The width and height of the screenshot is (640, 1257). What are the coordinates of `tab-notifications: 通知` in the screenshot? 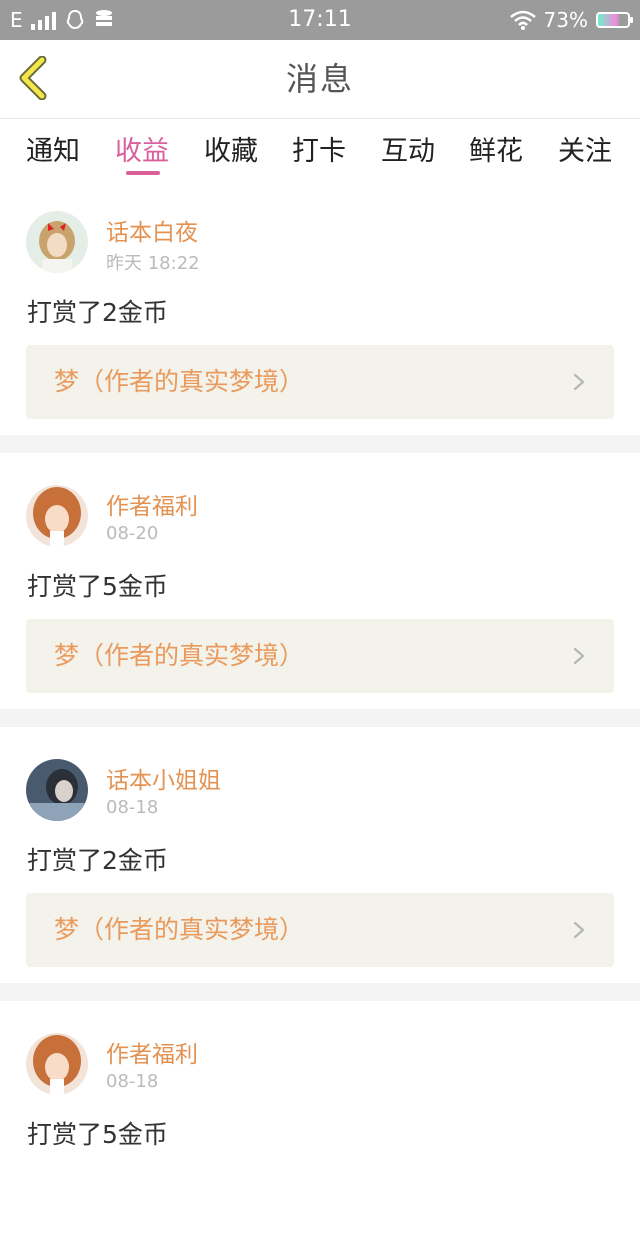 It's located at (53, 148).